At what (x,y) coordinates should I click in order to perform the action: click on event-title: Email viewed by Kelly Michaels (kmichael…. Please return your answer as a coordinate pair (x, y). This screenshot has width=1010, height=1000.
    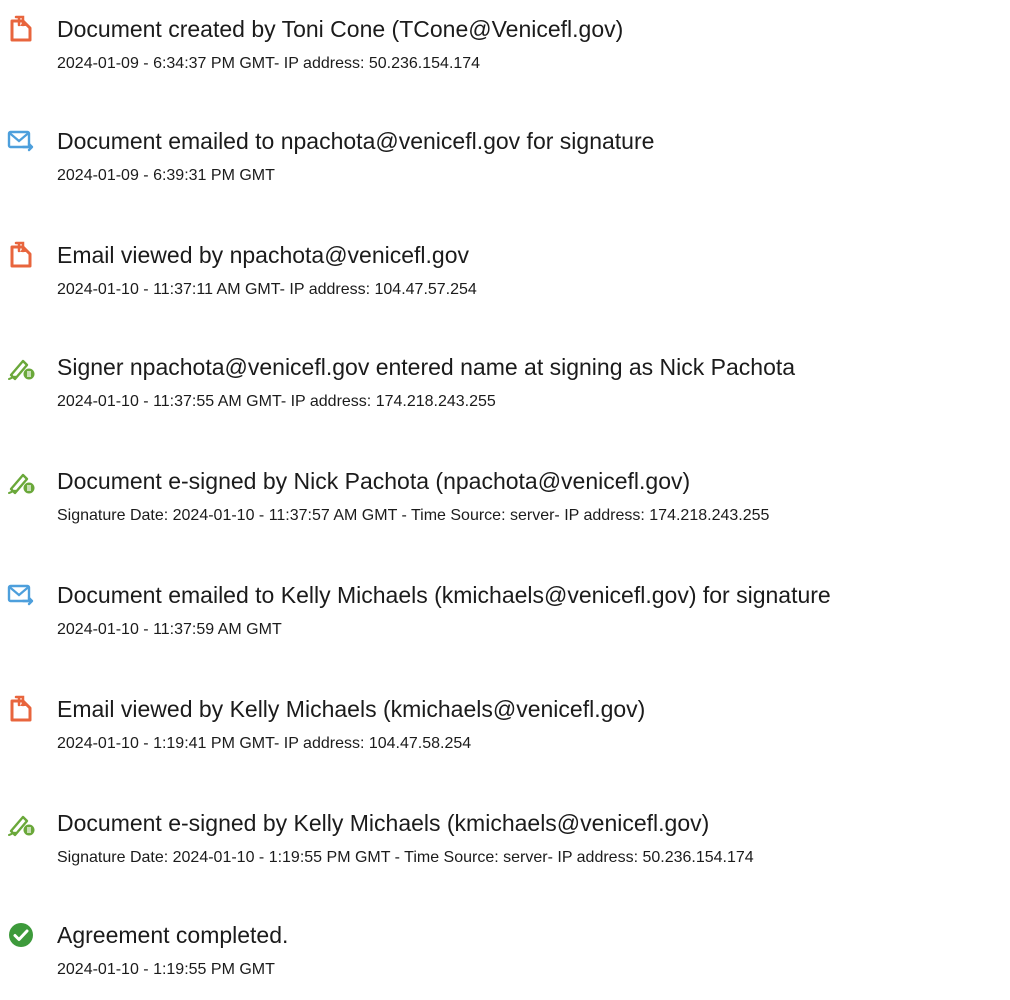
    Looking at the image, I should click on (351, 709).